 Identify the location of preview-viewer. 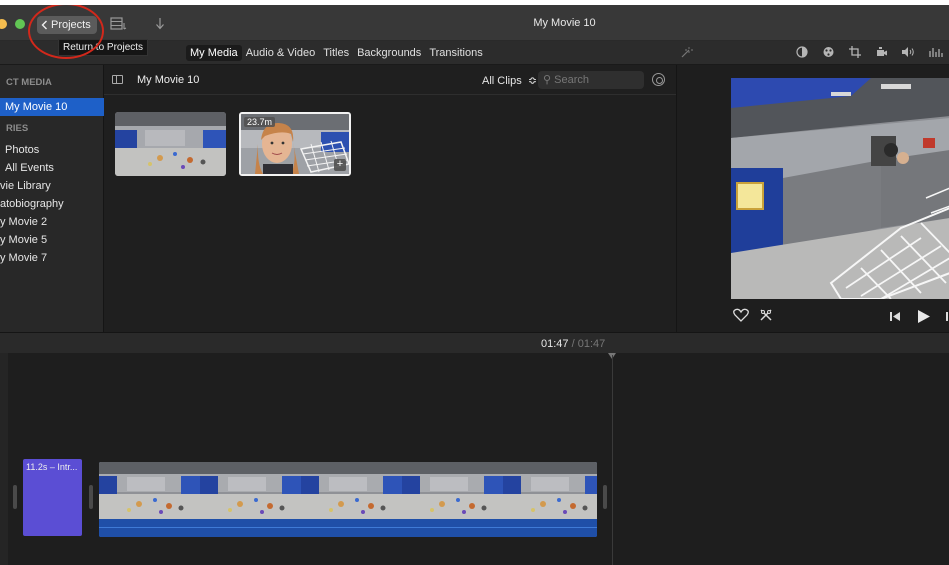
(812, 198).